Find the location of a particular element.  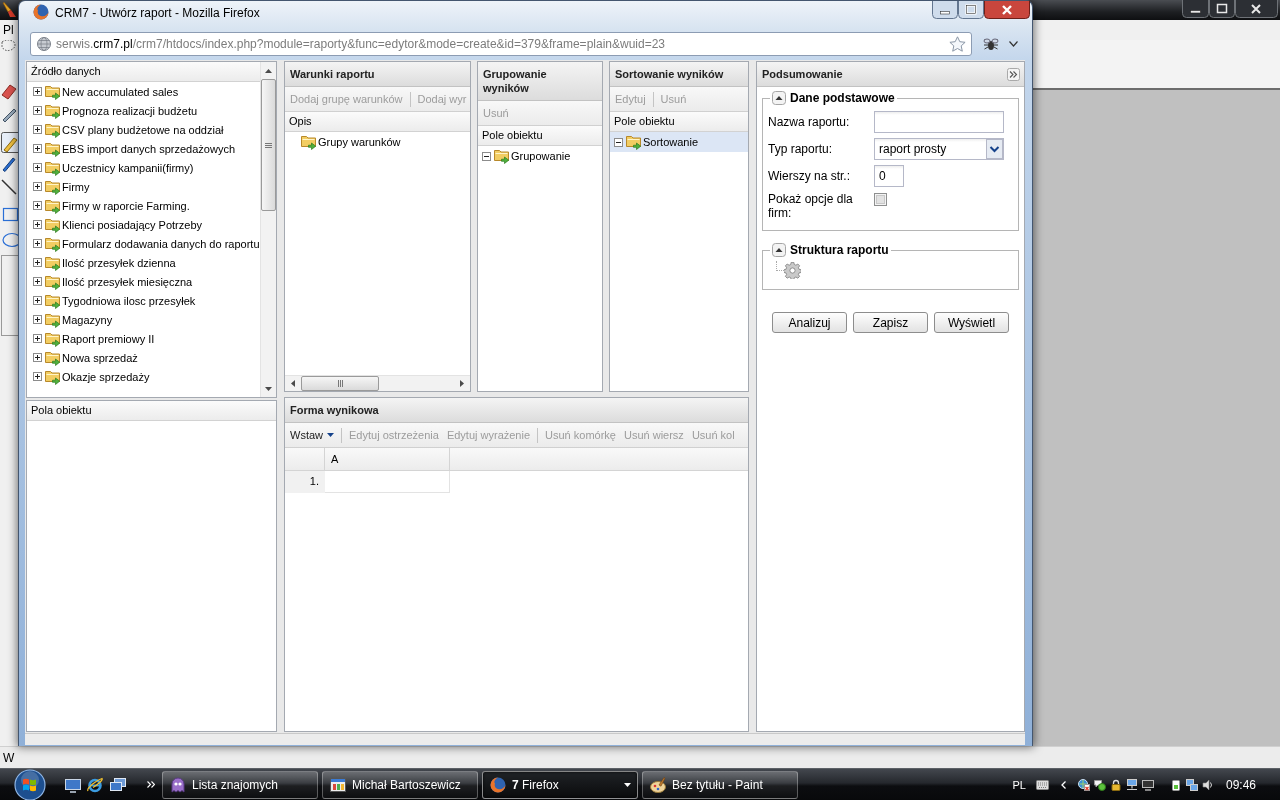

lock-icon is located at coordinates (1115, 784).